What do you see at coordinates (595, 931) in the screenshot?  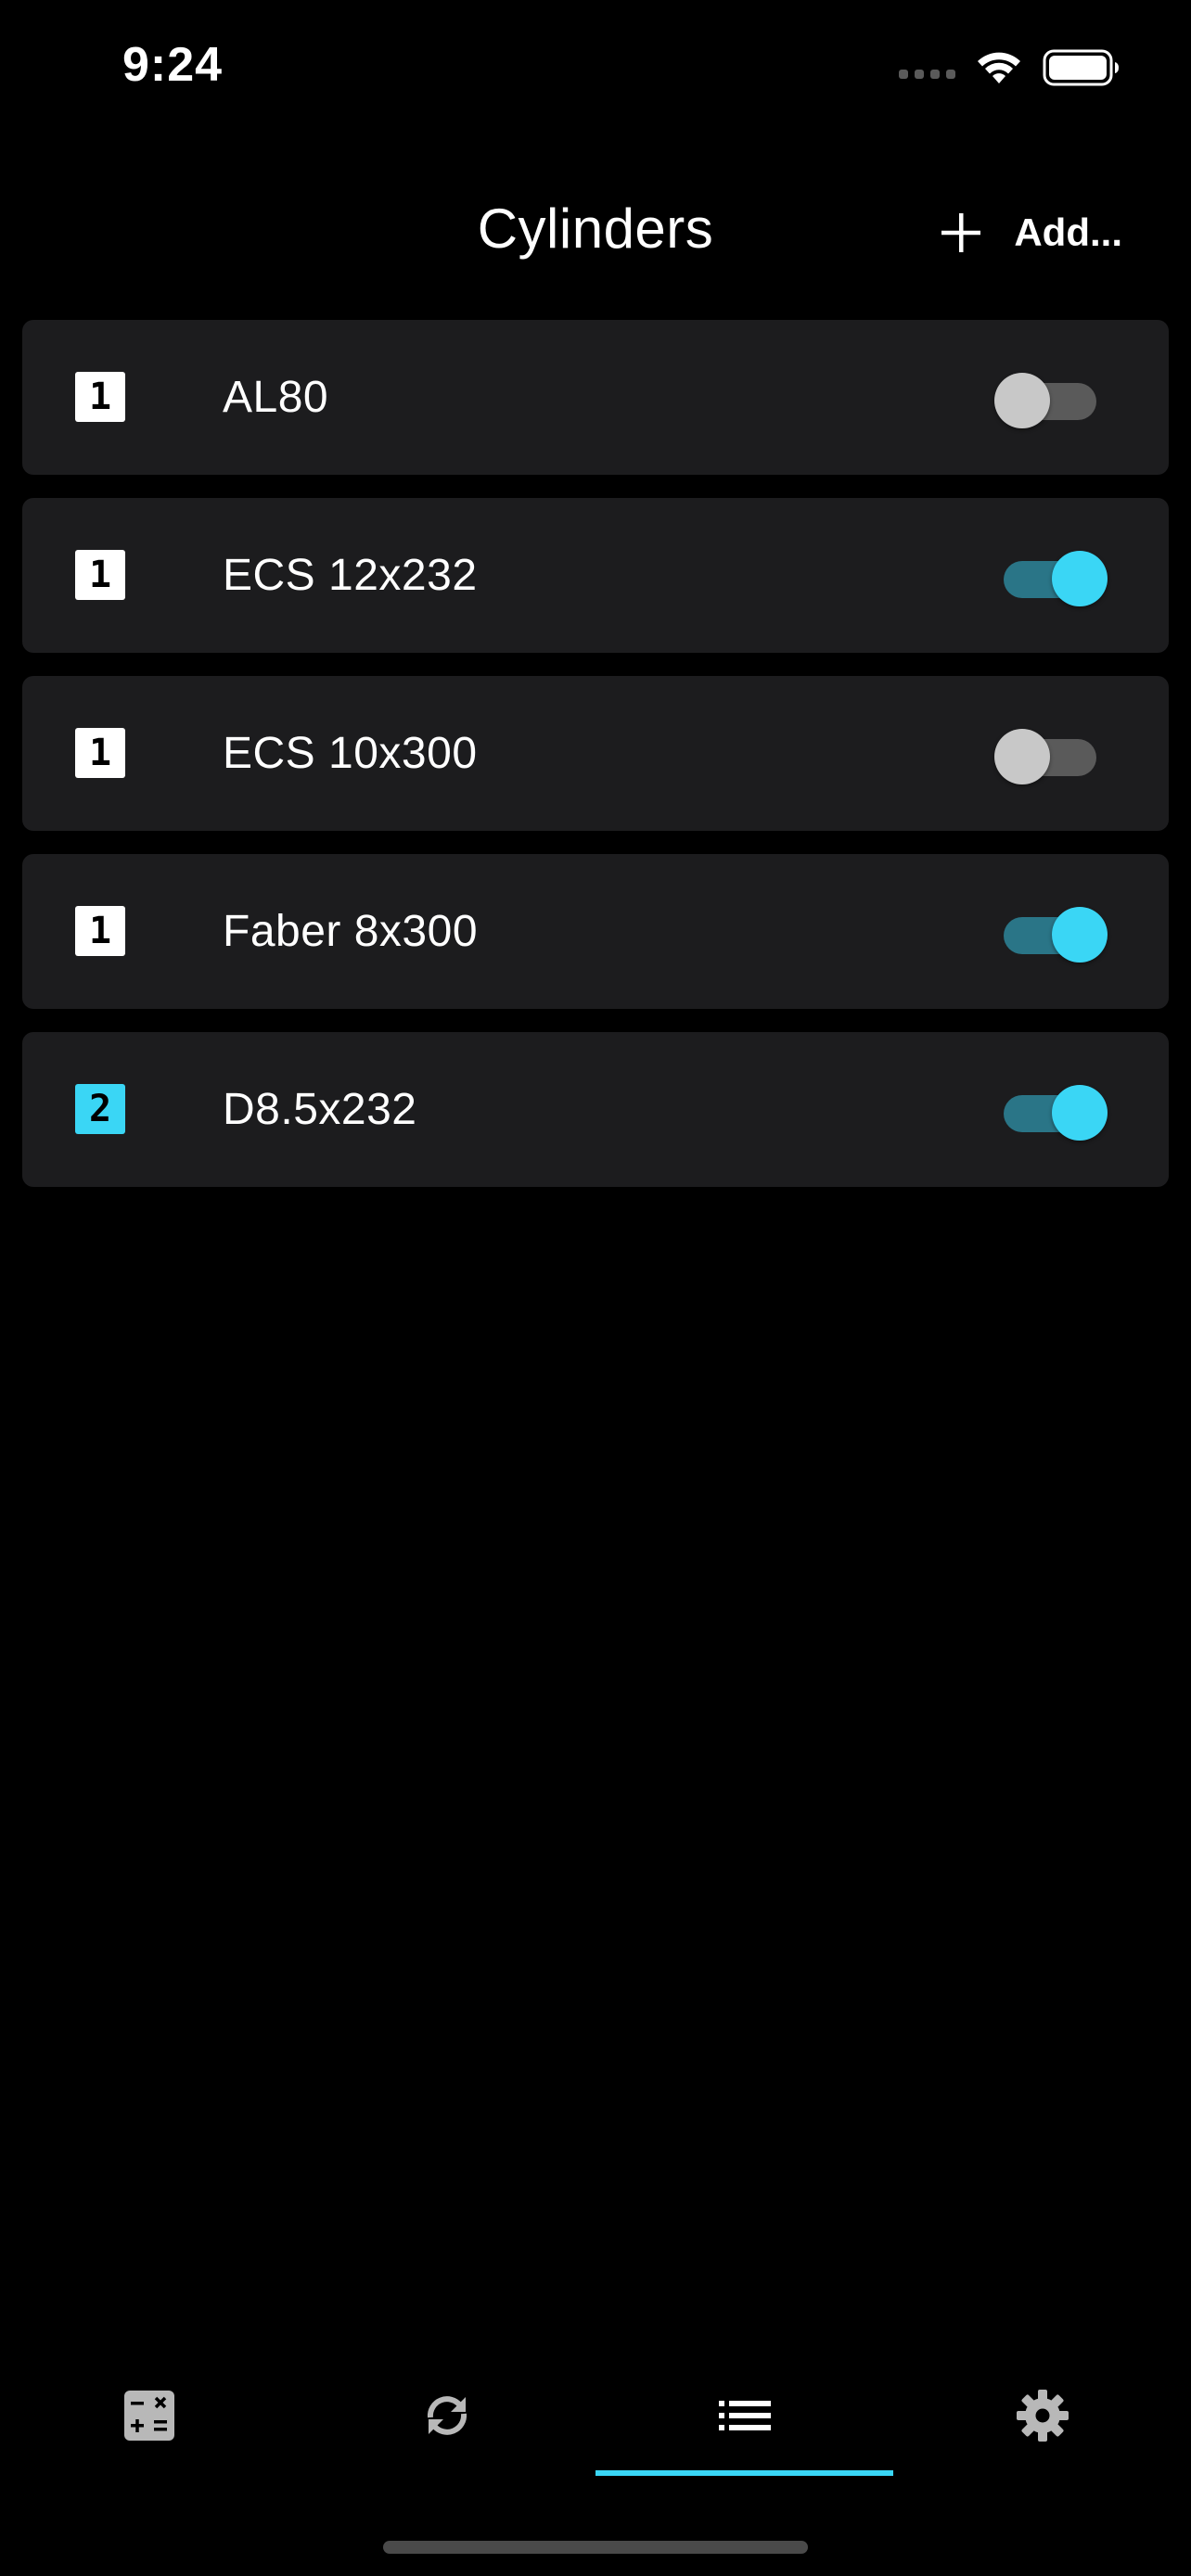 I see `cylinder-row: 1 Faber 8x300` at bounding box center [595, 931].